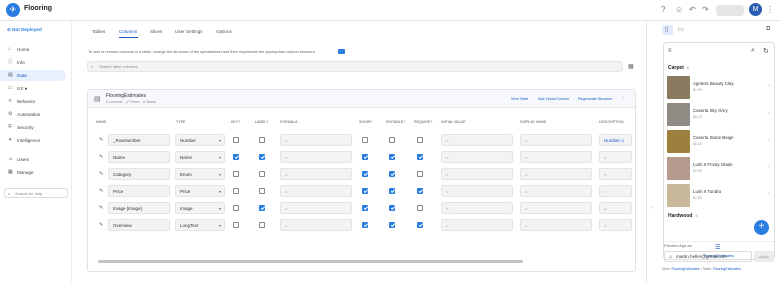  What do you see at coordinates (730, 10) in the screenshot?
I see `save-button` at bounding box center [730, 10].